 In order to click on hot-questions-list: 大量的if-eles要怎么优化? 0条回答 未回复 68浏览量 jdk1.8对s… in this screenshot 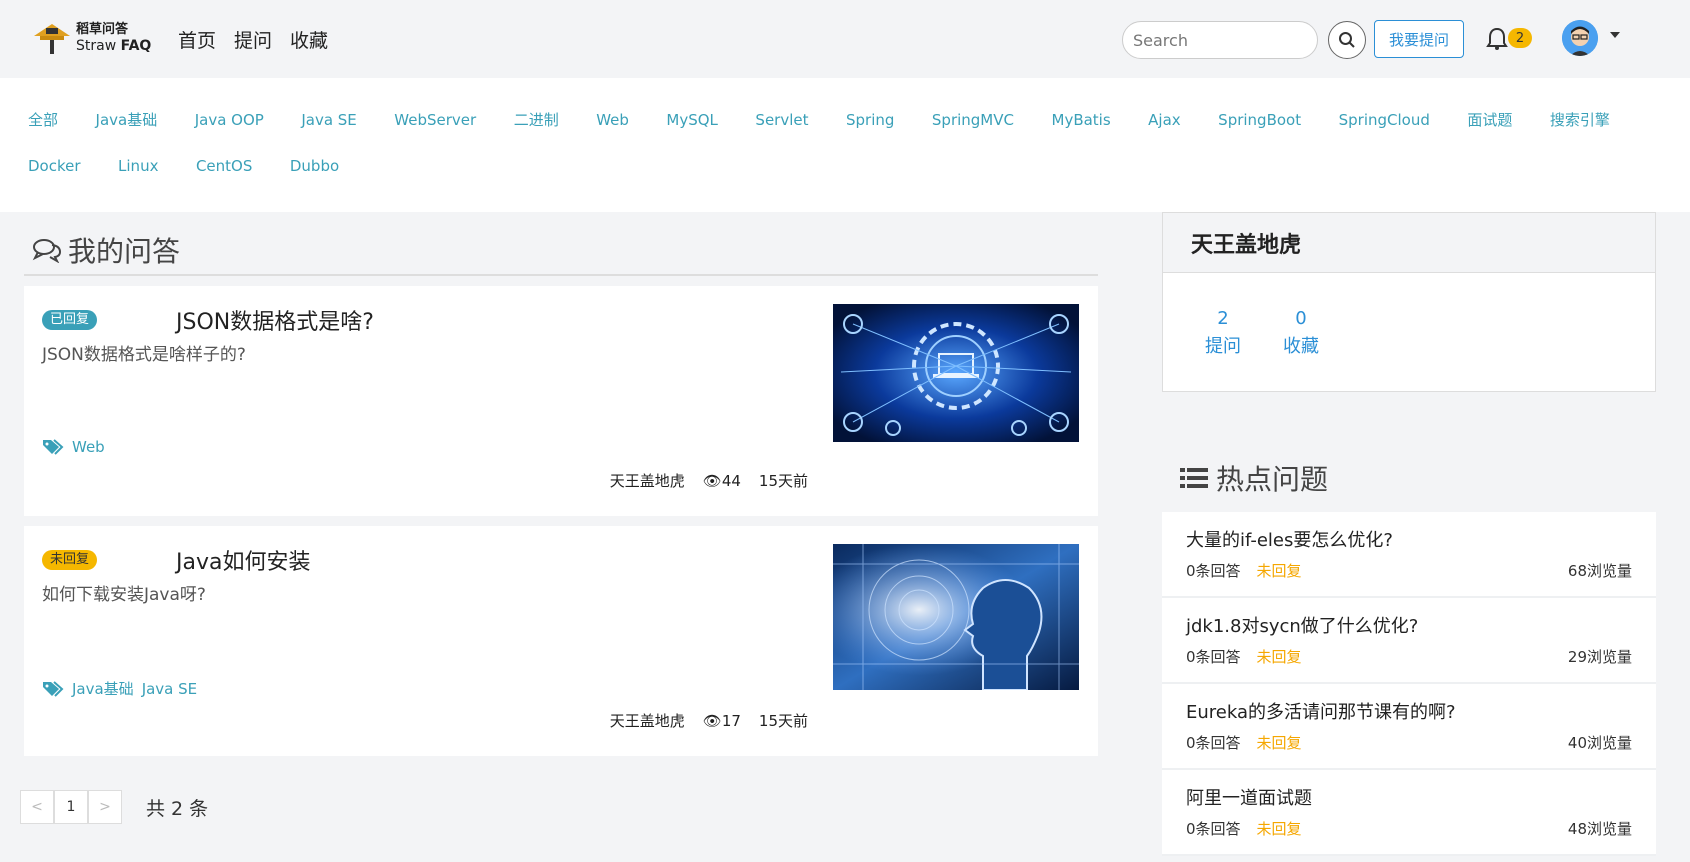, I will do `click(1409, 684)`.